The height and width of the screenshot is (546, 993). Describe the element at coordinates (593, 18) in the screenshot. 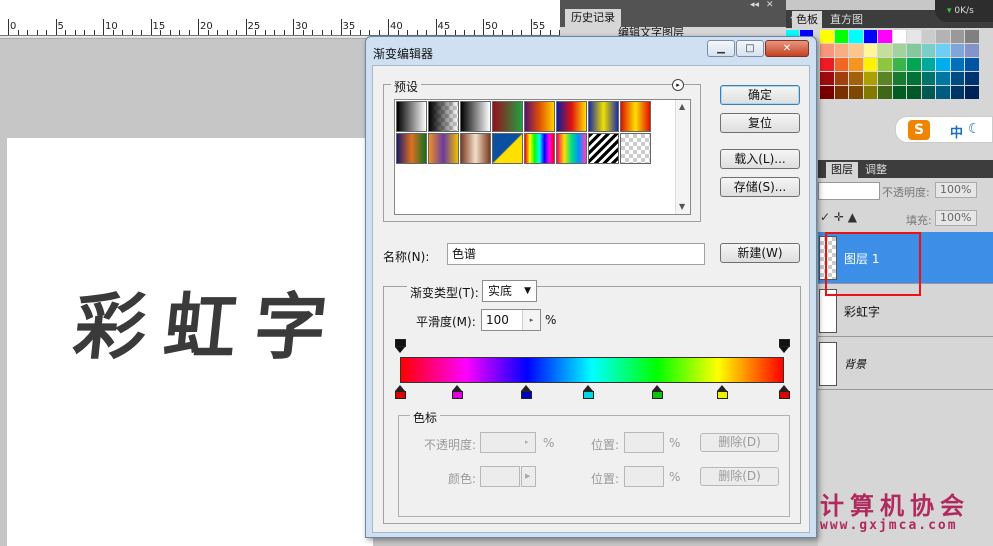

I see `tab-history: 历史记录` at that location.